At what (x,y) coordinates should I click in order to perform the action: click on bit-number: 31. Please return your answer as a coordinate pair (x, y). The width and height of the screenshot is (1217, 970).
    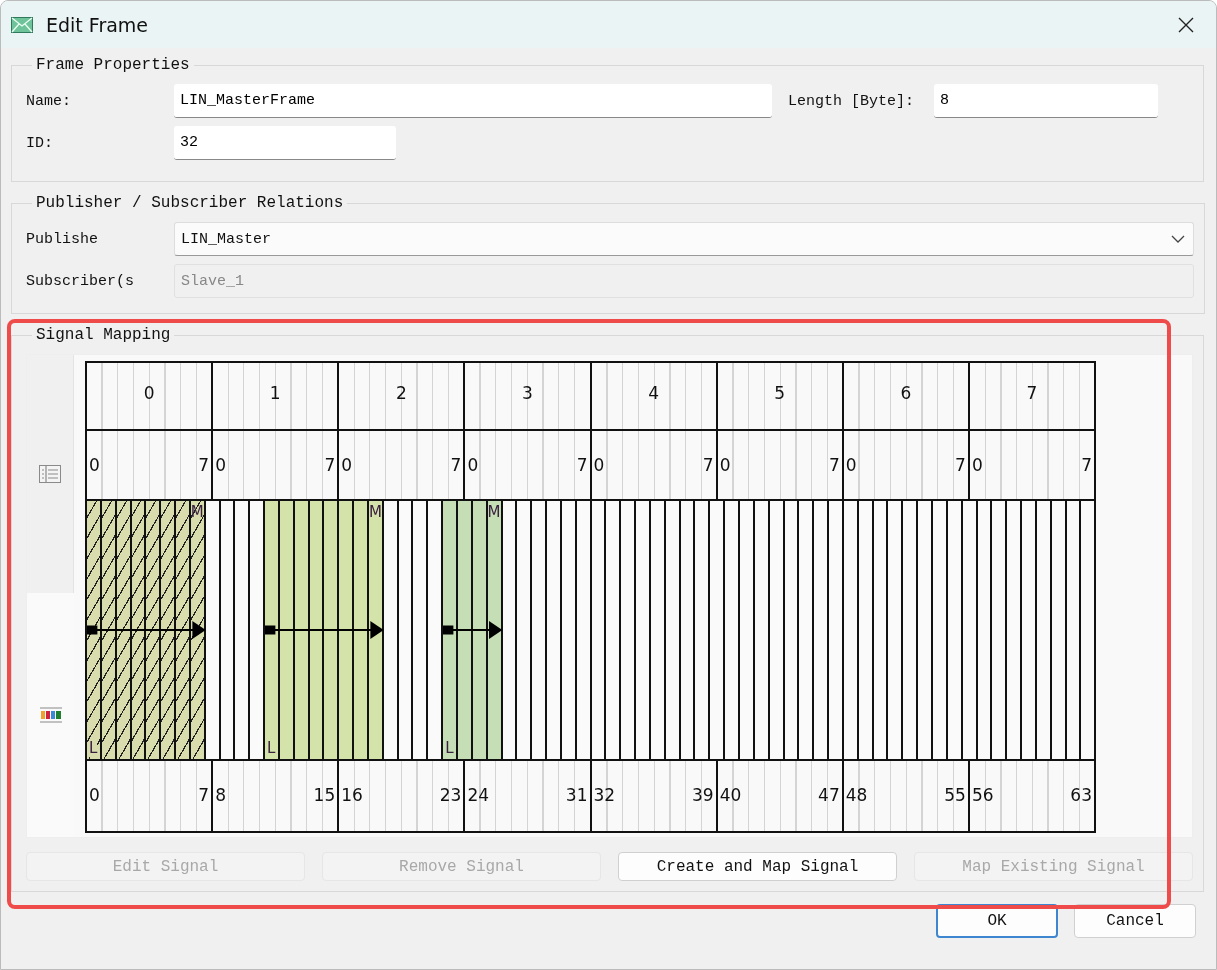
    Looking at the image, I should click on (576, 795).